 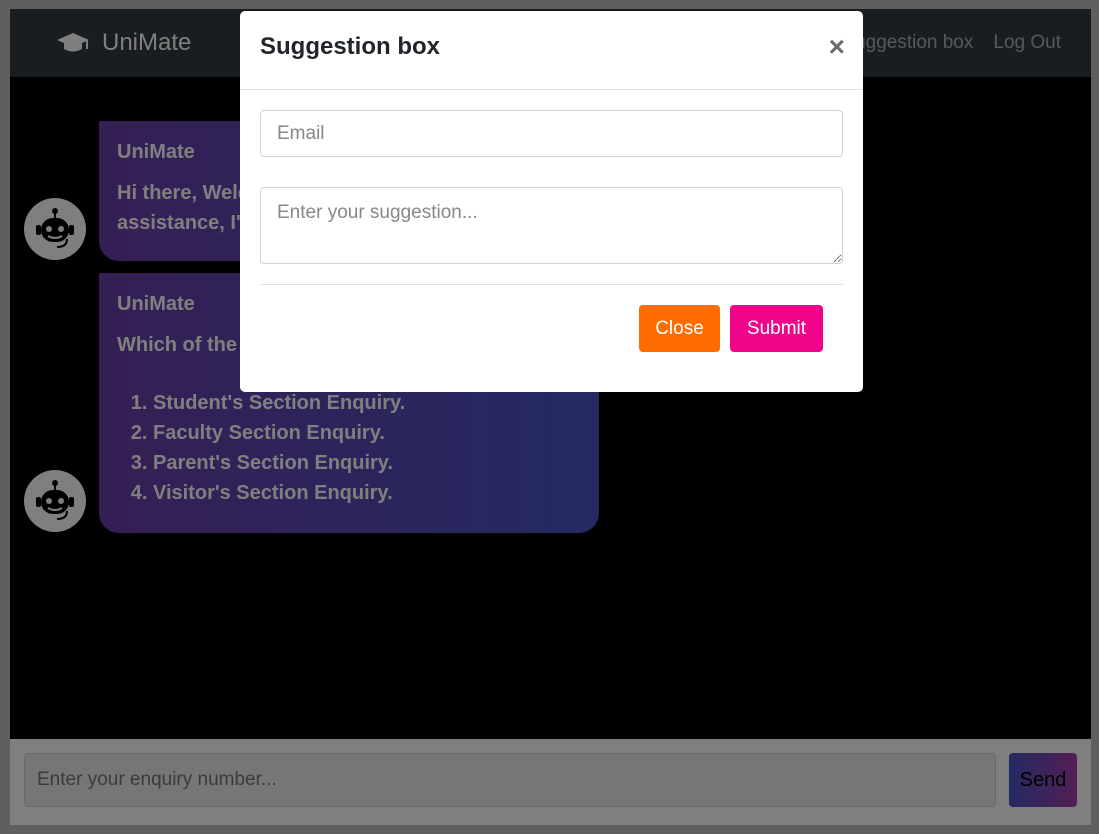 What do you see at coordinates (776, 328) in the screenshot?
I see `submit-button: Submit` at bounding box center [776, 328].